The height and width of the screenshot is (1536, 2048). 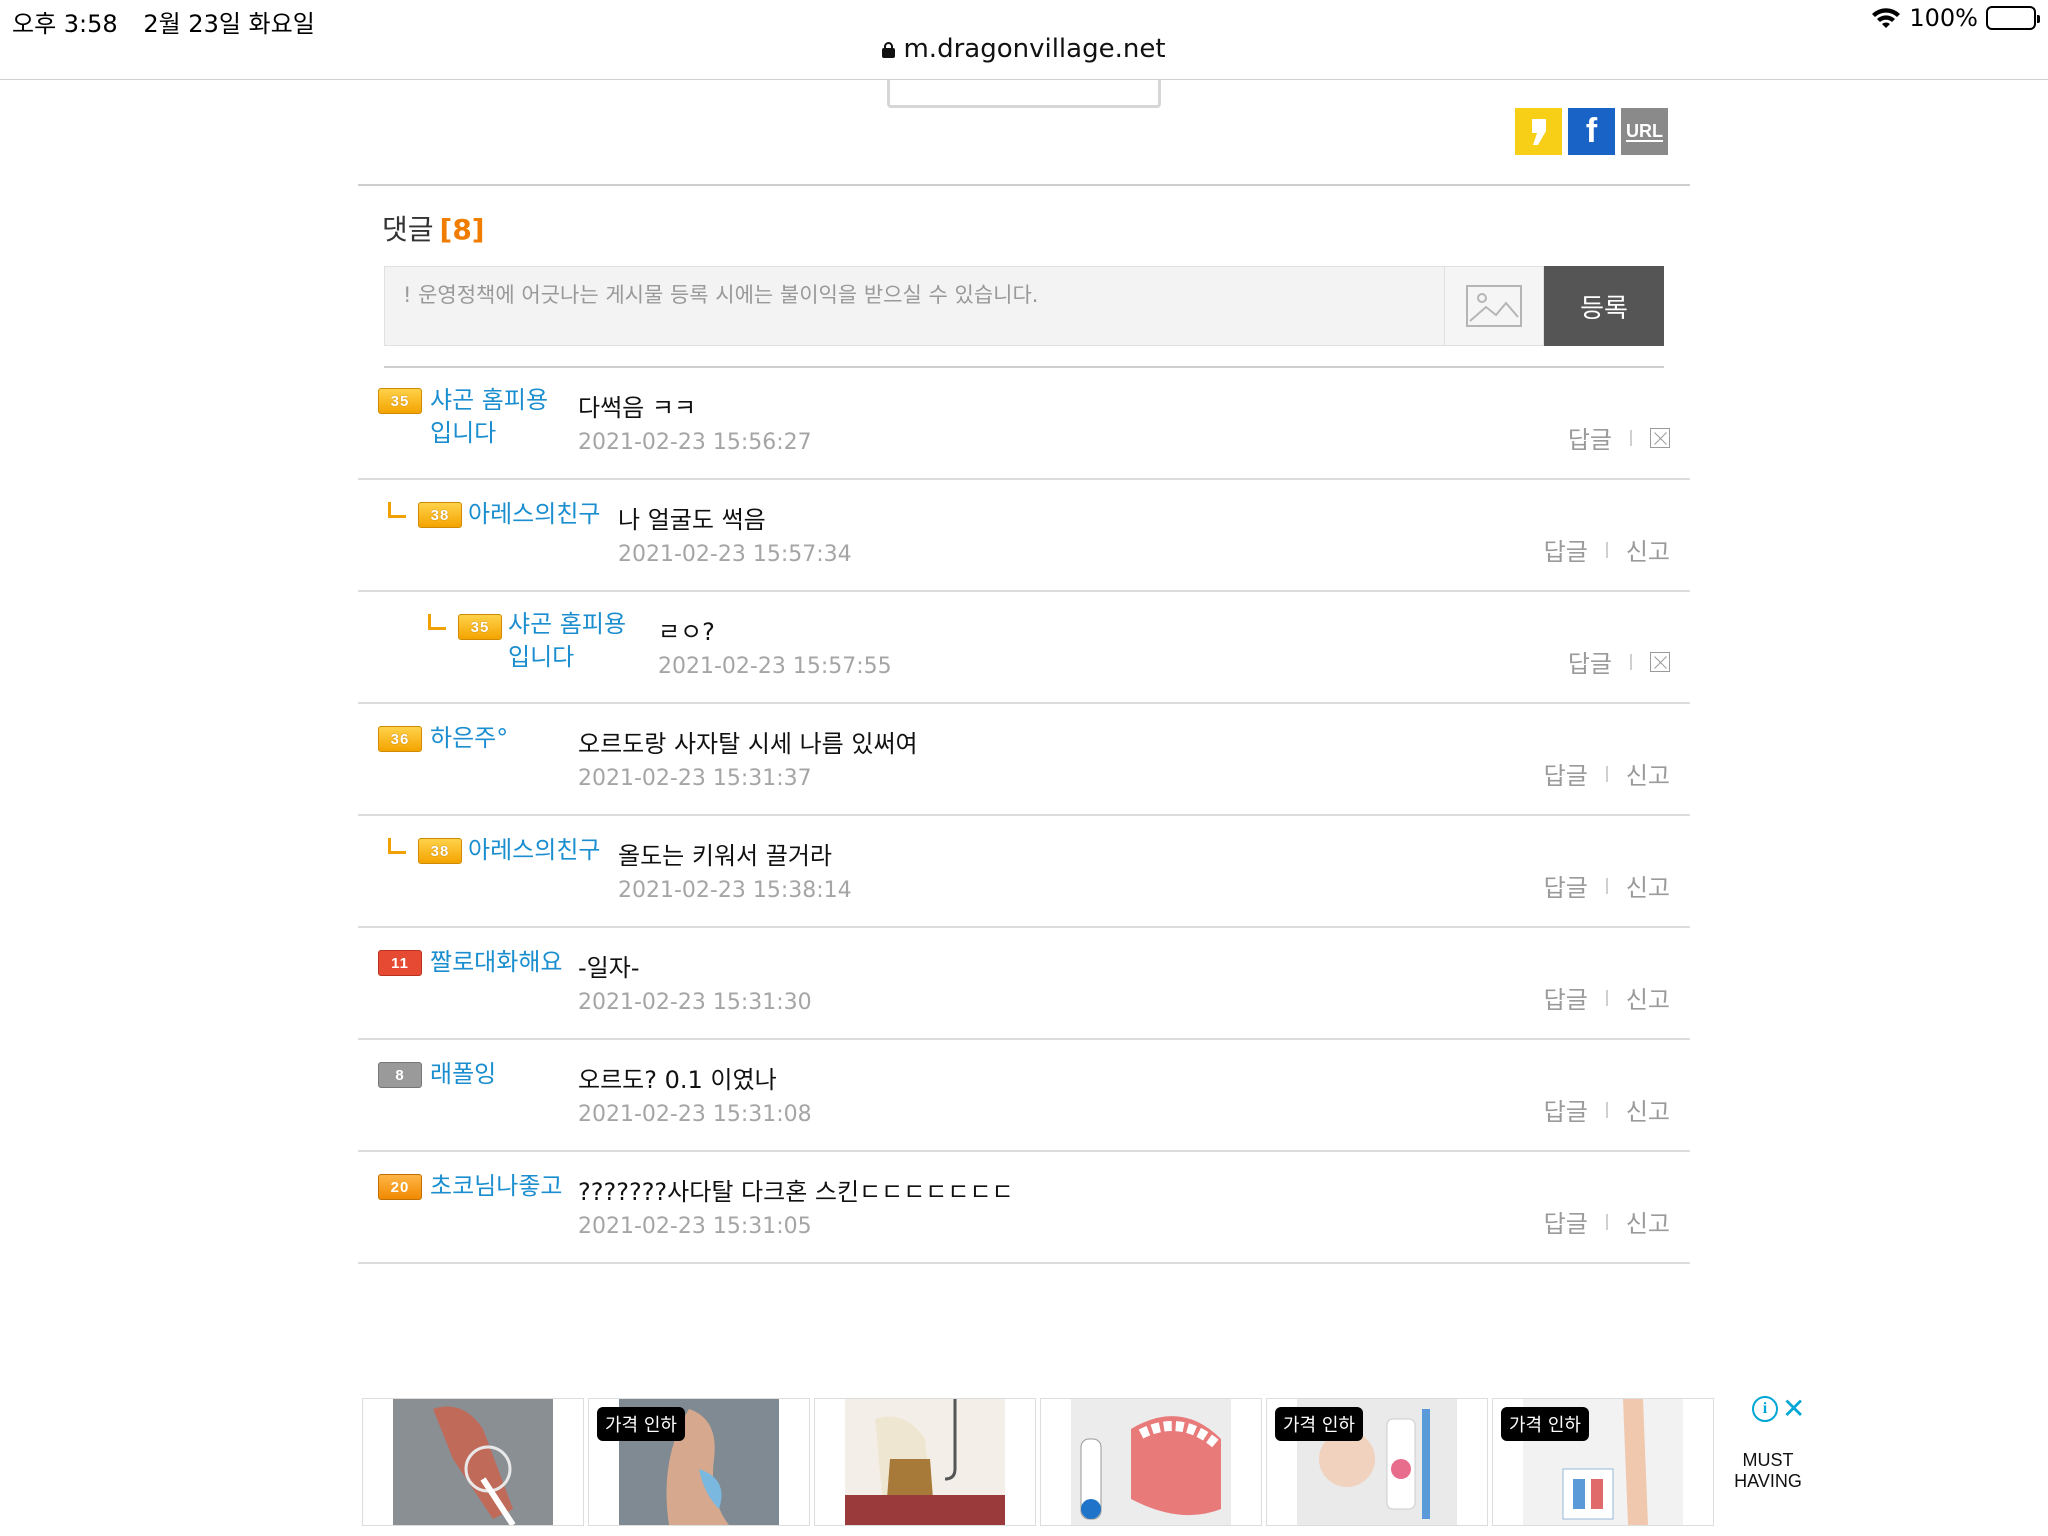 I want to click on comment-date: 2021-02-23 15:31:08, so click(x=695, y=1114).